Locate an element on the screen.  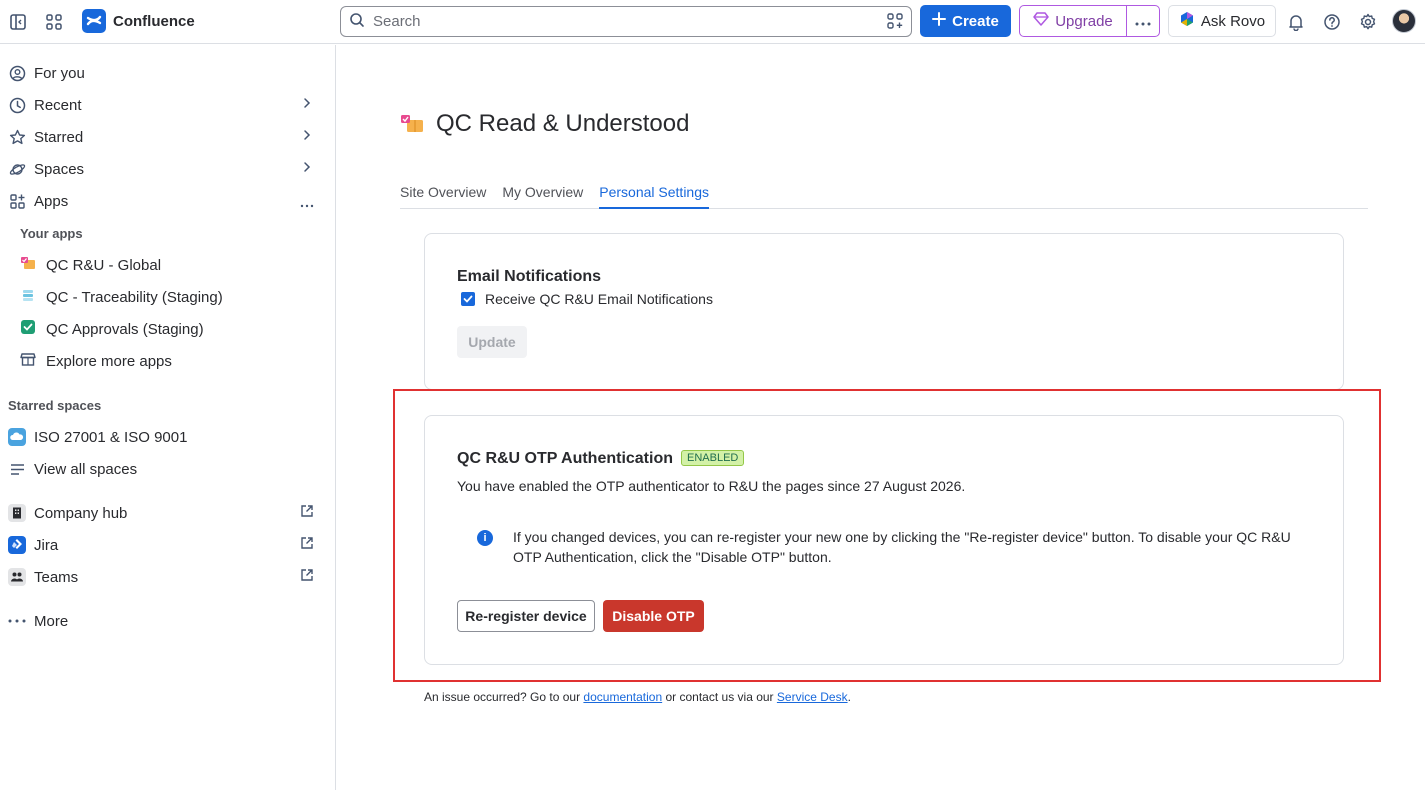
checkmark-icon is located at coordinates (468, 299).